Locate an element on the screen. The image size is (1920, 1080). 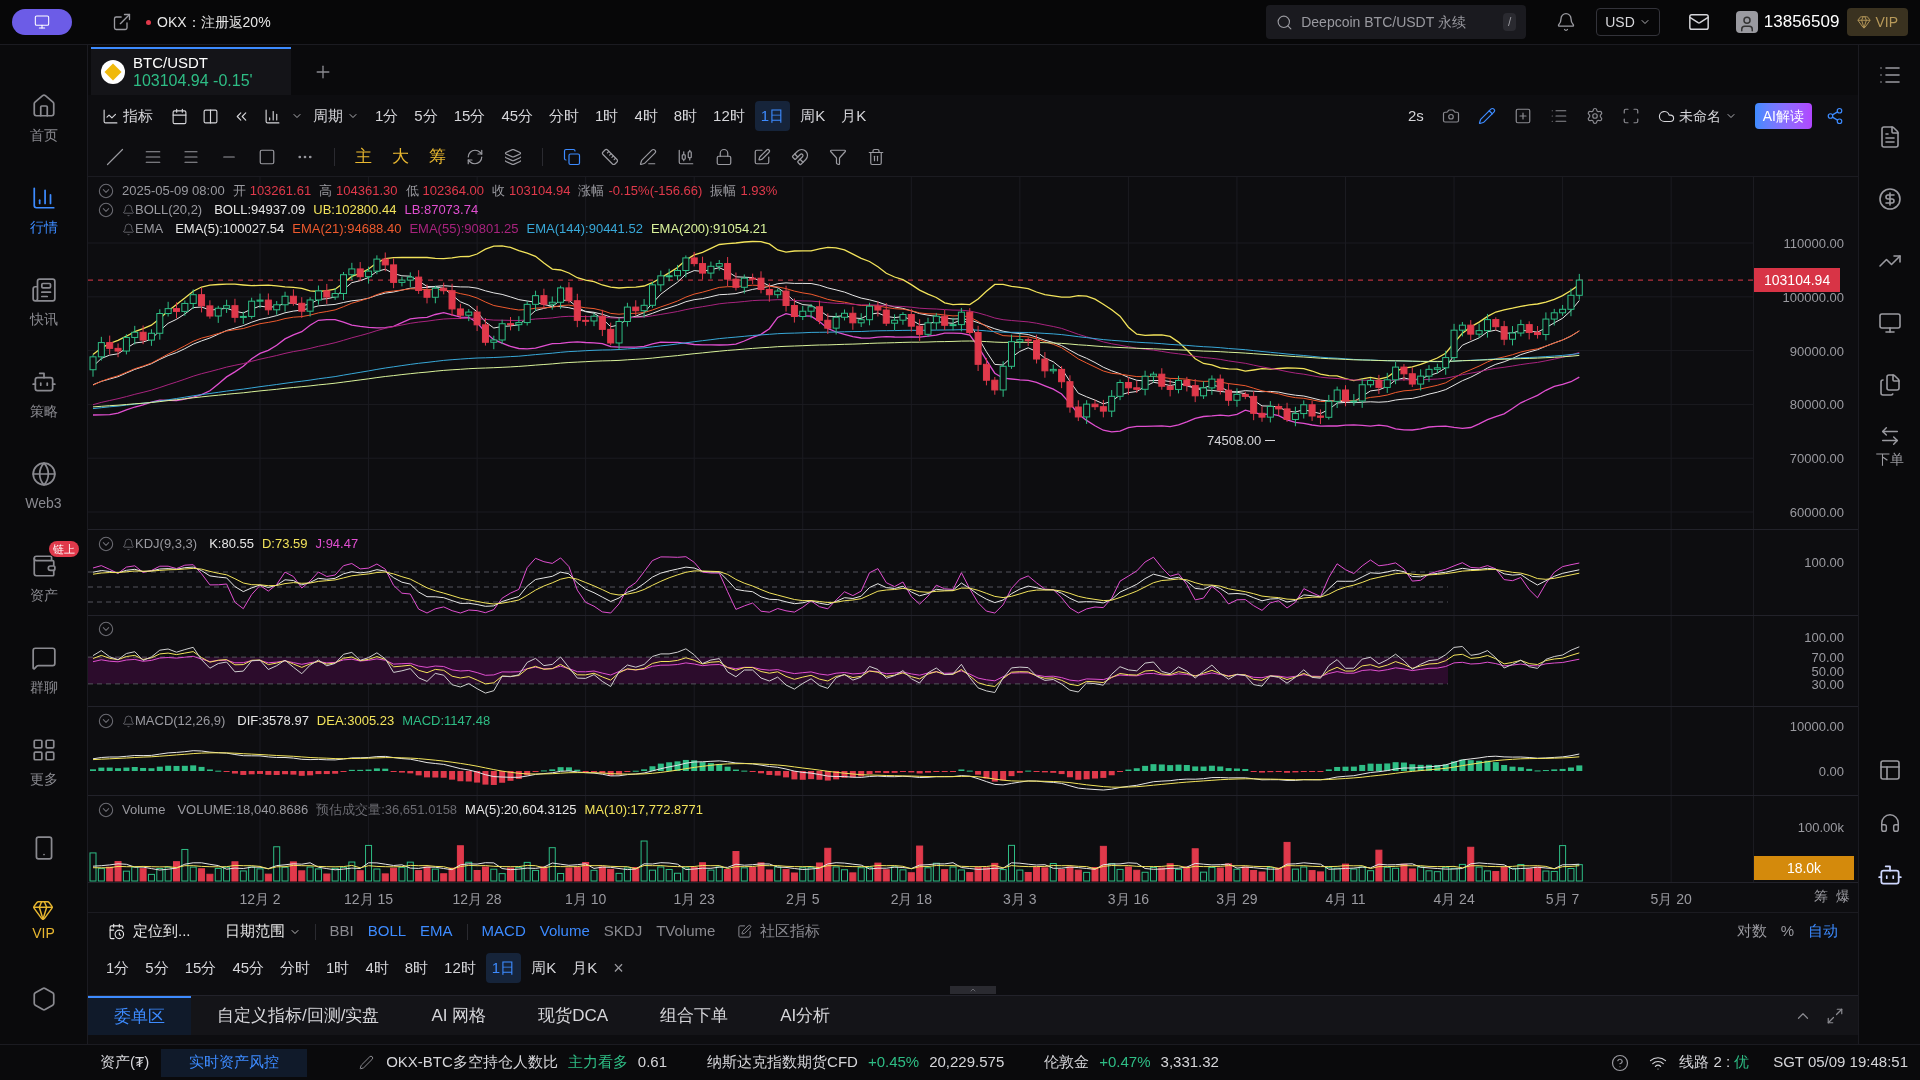
bar-chart-icon is located at coordinates (272, 116).